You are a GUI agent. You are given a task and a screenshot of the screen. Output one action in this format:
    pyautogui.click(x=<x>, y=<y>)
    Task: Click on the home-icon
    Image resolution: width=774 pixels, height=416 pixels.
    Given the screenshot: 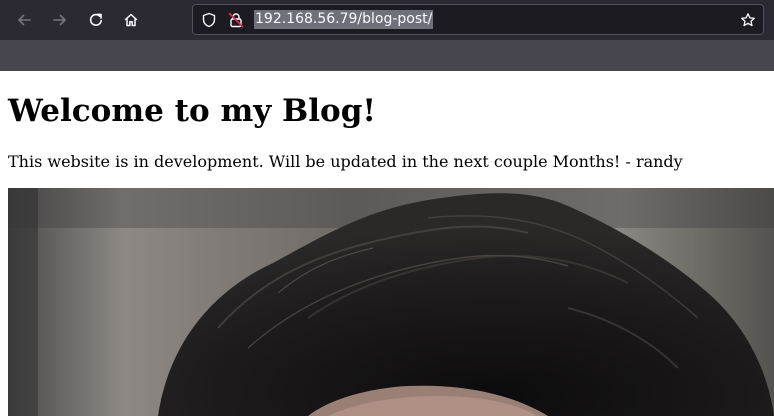 What is the action you would take?
    pyautogui.click(x=131, y=20)
    